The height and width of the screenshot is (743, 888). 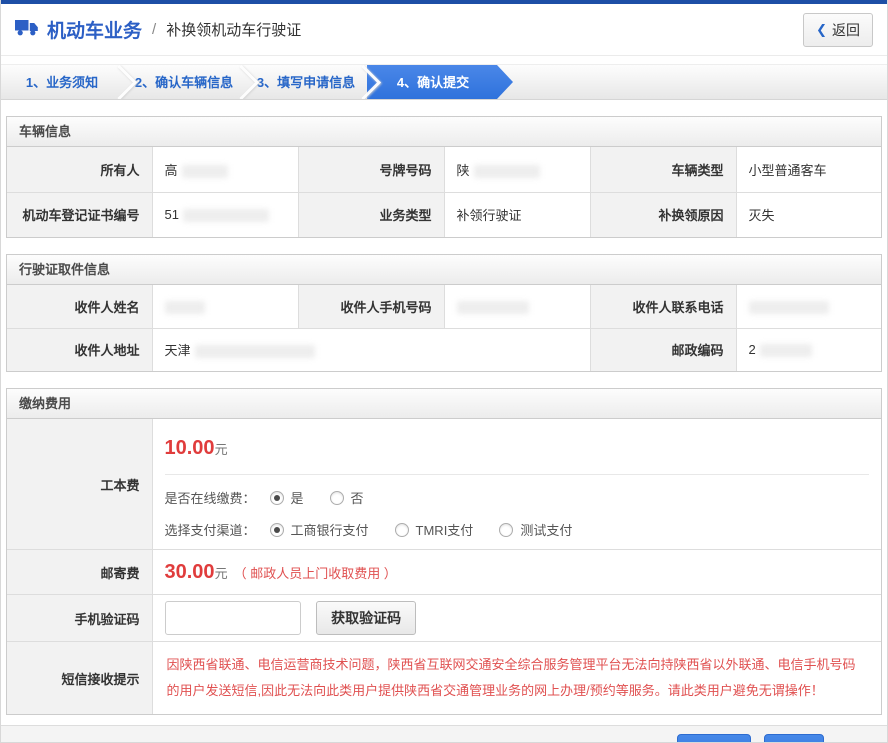 I want to click on recipient-address-label: 收件人地址, so click(x=80, y=349).